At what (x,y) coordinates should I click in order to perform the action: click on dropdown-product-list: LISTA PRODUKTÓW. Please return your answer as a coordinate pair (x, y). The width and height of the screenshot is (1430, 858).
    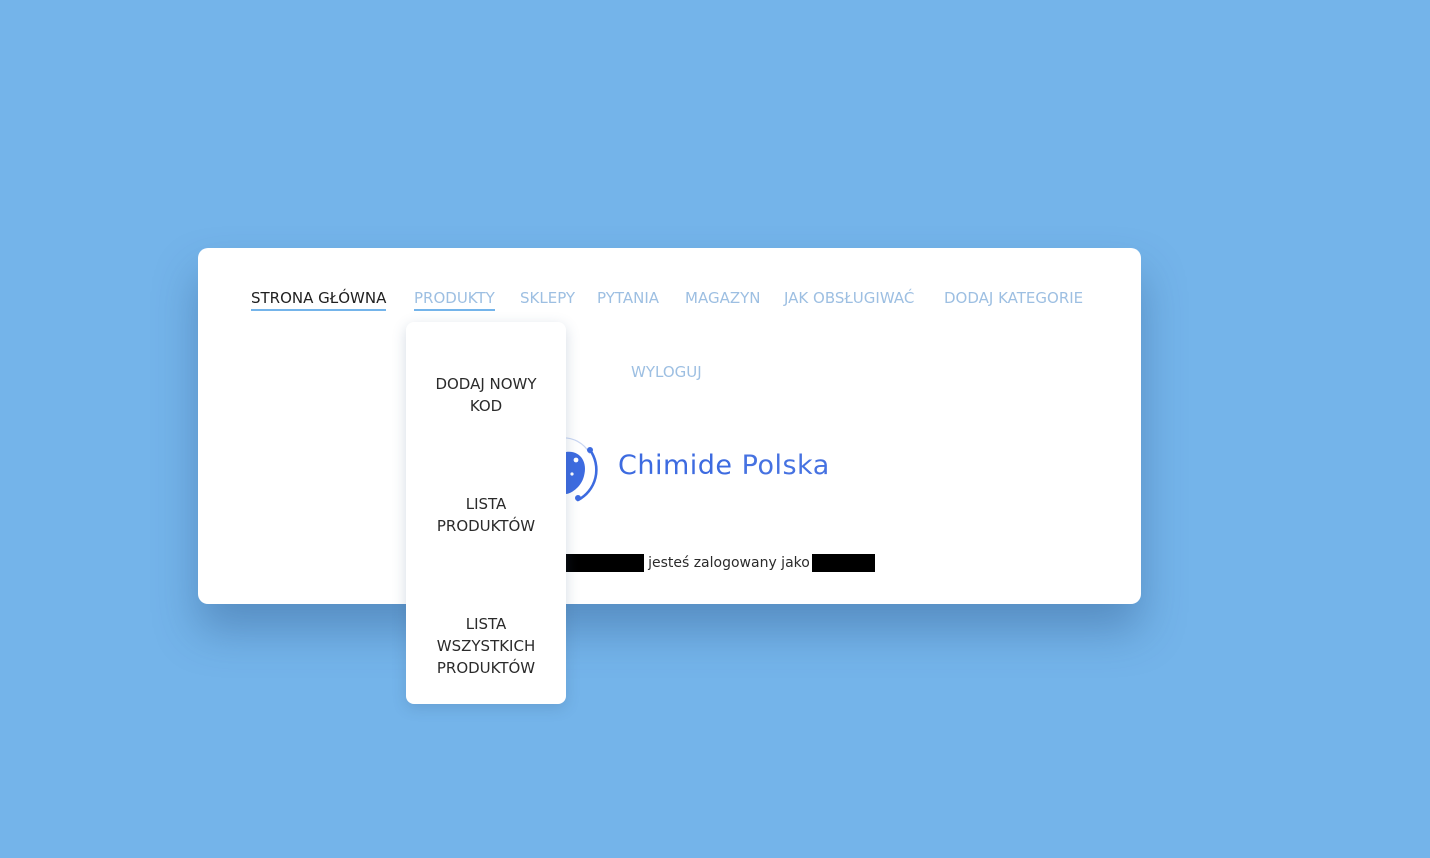
    Looking at the image, I should click on (486, 515).